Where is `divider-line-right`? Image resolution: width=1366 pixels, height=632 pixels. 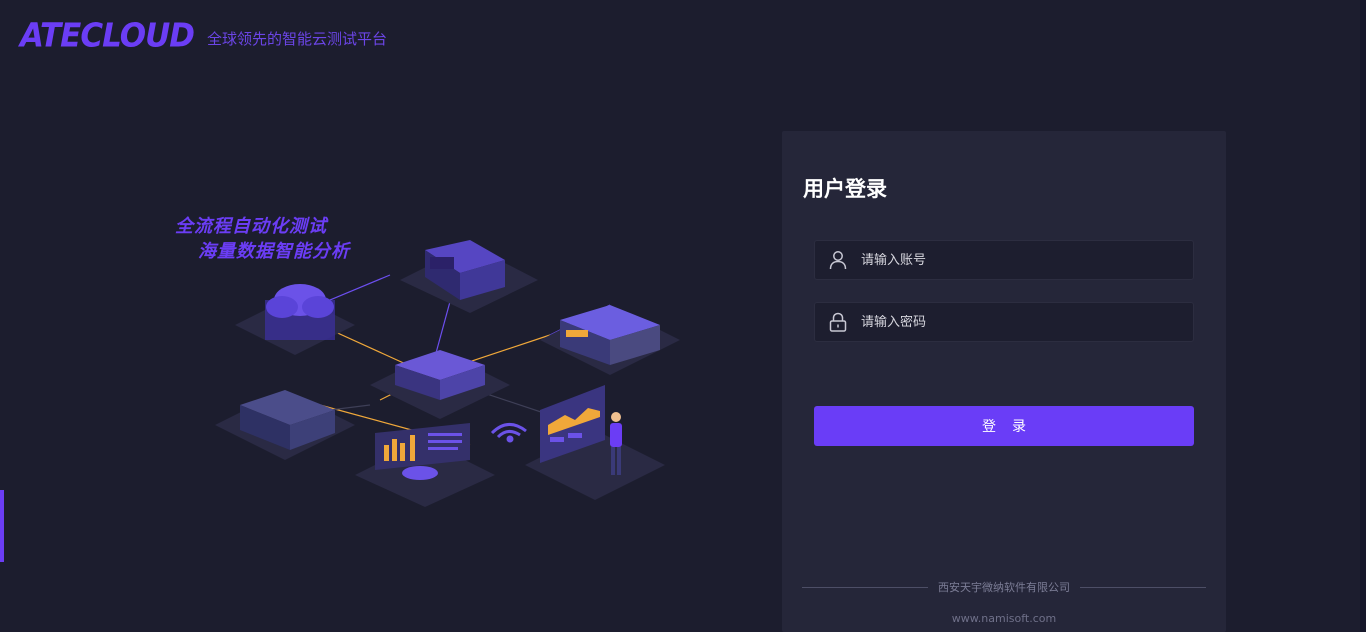 divider-line-right is located at coordinates (1143, 587).